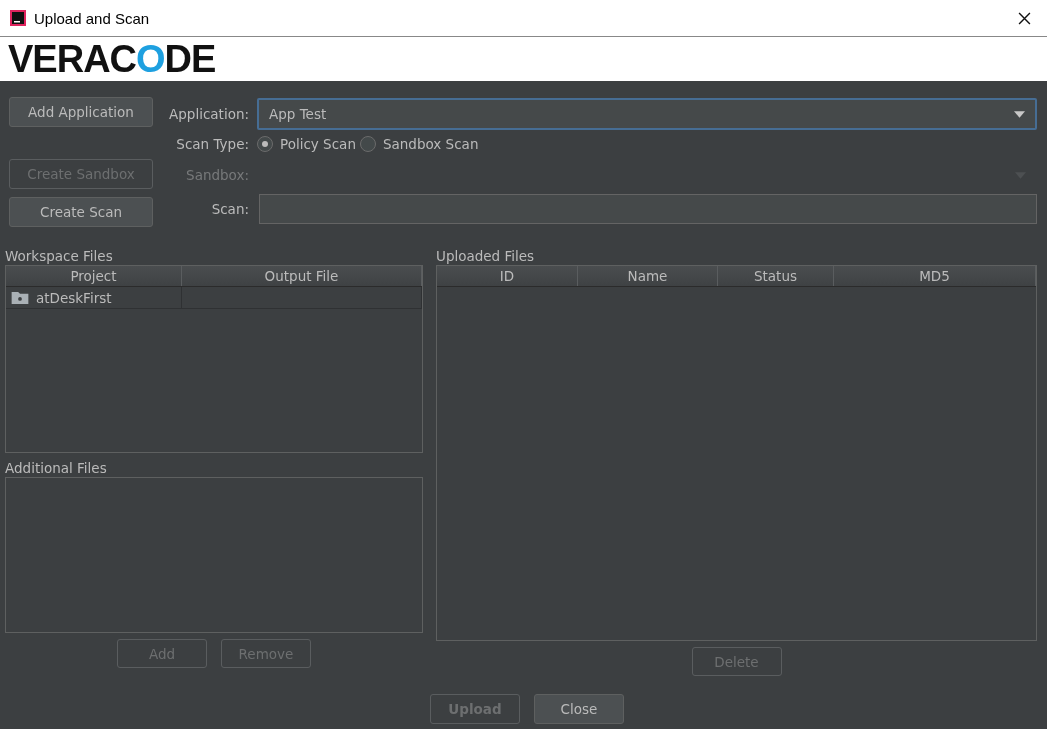 This screenshot has height=729, width=1047. I want to click on column-header: Status, so click(776, 276).